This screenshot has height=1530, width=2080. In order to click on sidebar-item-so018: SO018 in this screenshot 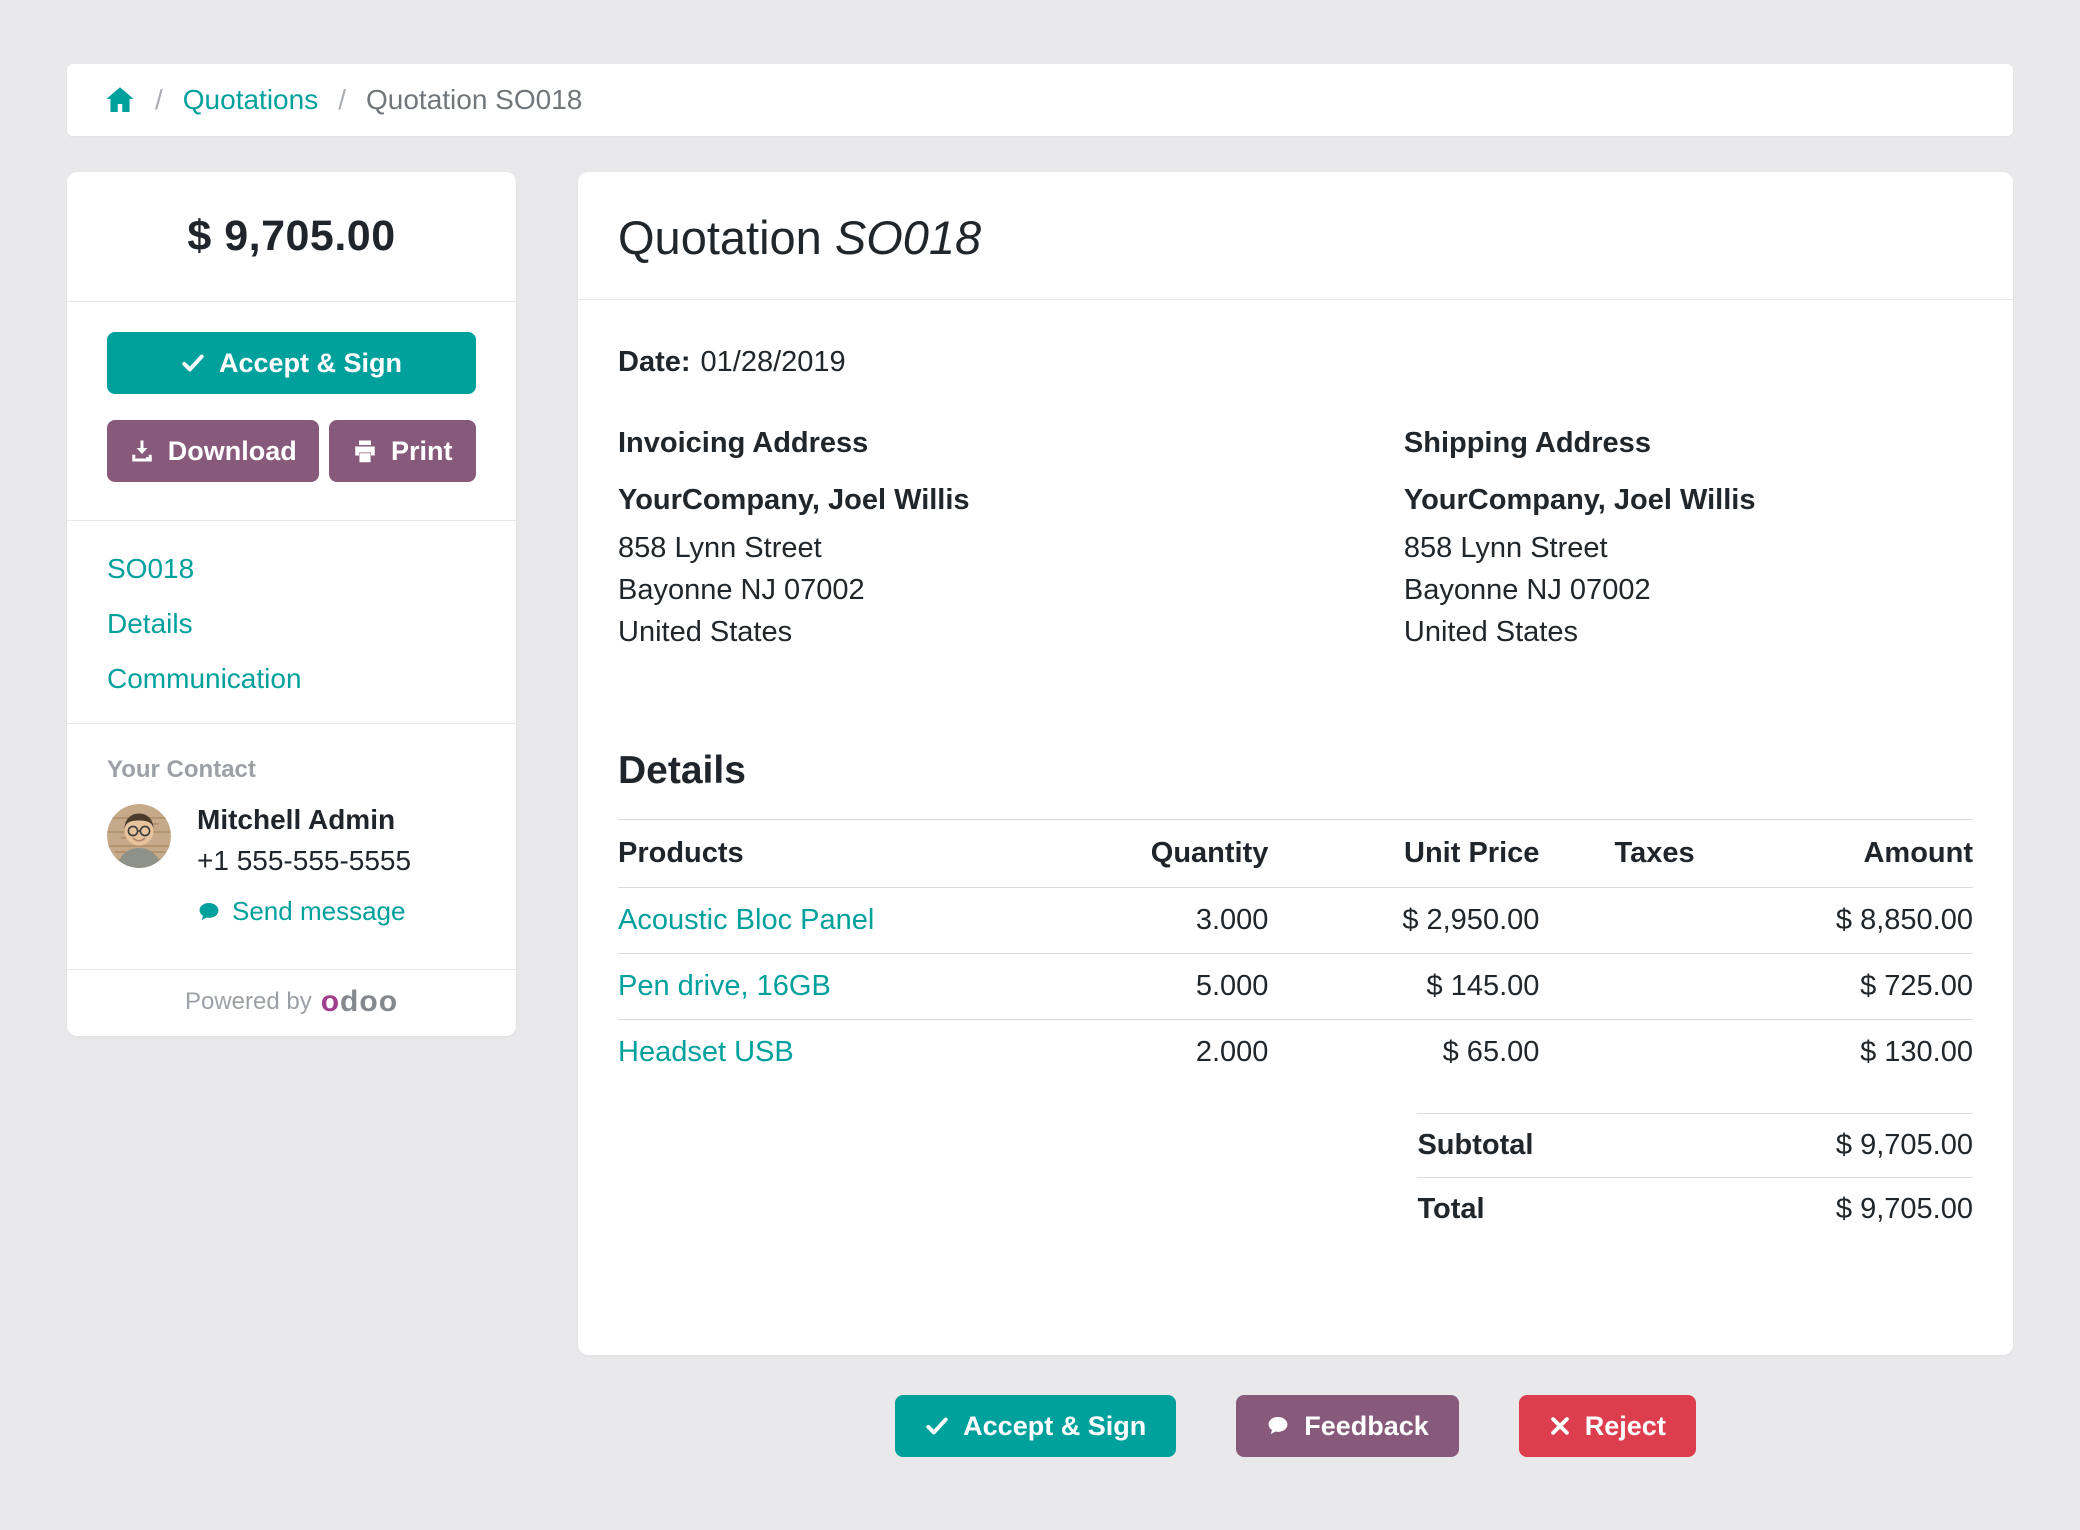, I will do `click(291, 569)`.